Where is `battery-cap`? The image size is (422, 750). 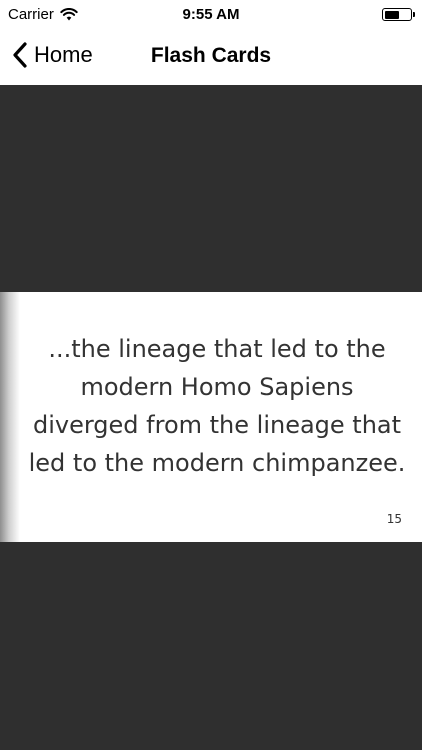
battery-cap is located at coordinates (414, 14).